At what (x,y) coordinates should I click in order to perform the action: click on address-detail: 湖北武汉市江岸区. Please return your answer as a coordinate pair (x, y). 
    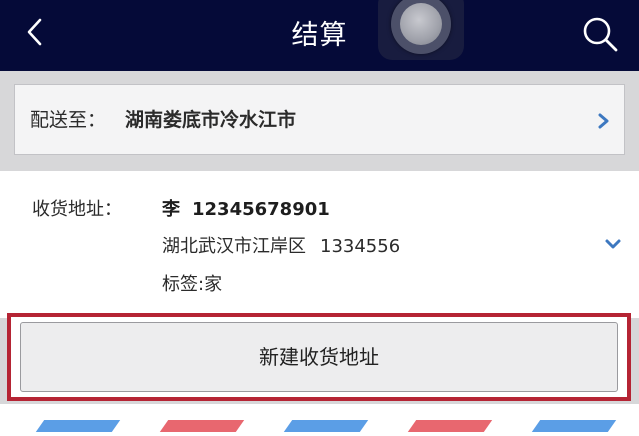
    Looking at the image, I should click on (234, 246).